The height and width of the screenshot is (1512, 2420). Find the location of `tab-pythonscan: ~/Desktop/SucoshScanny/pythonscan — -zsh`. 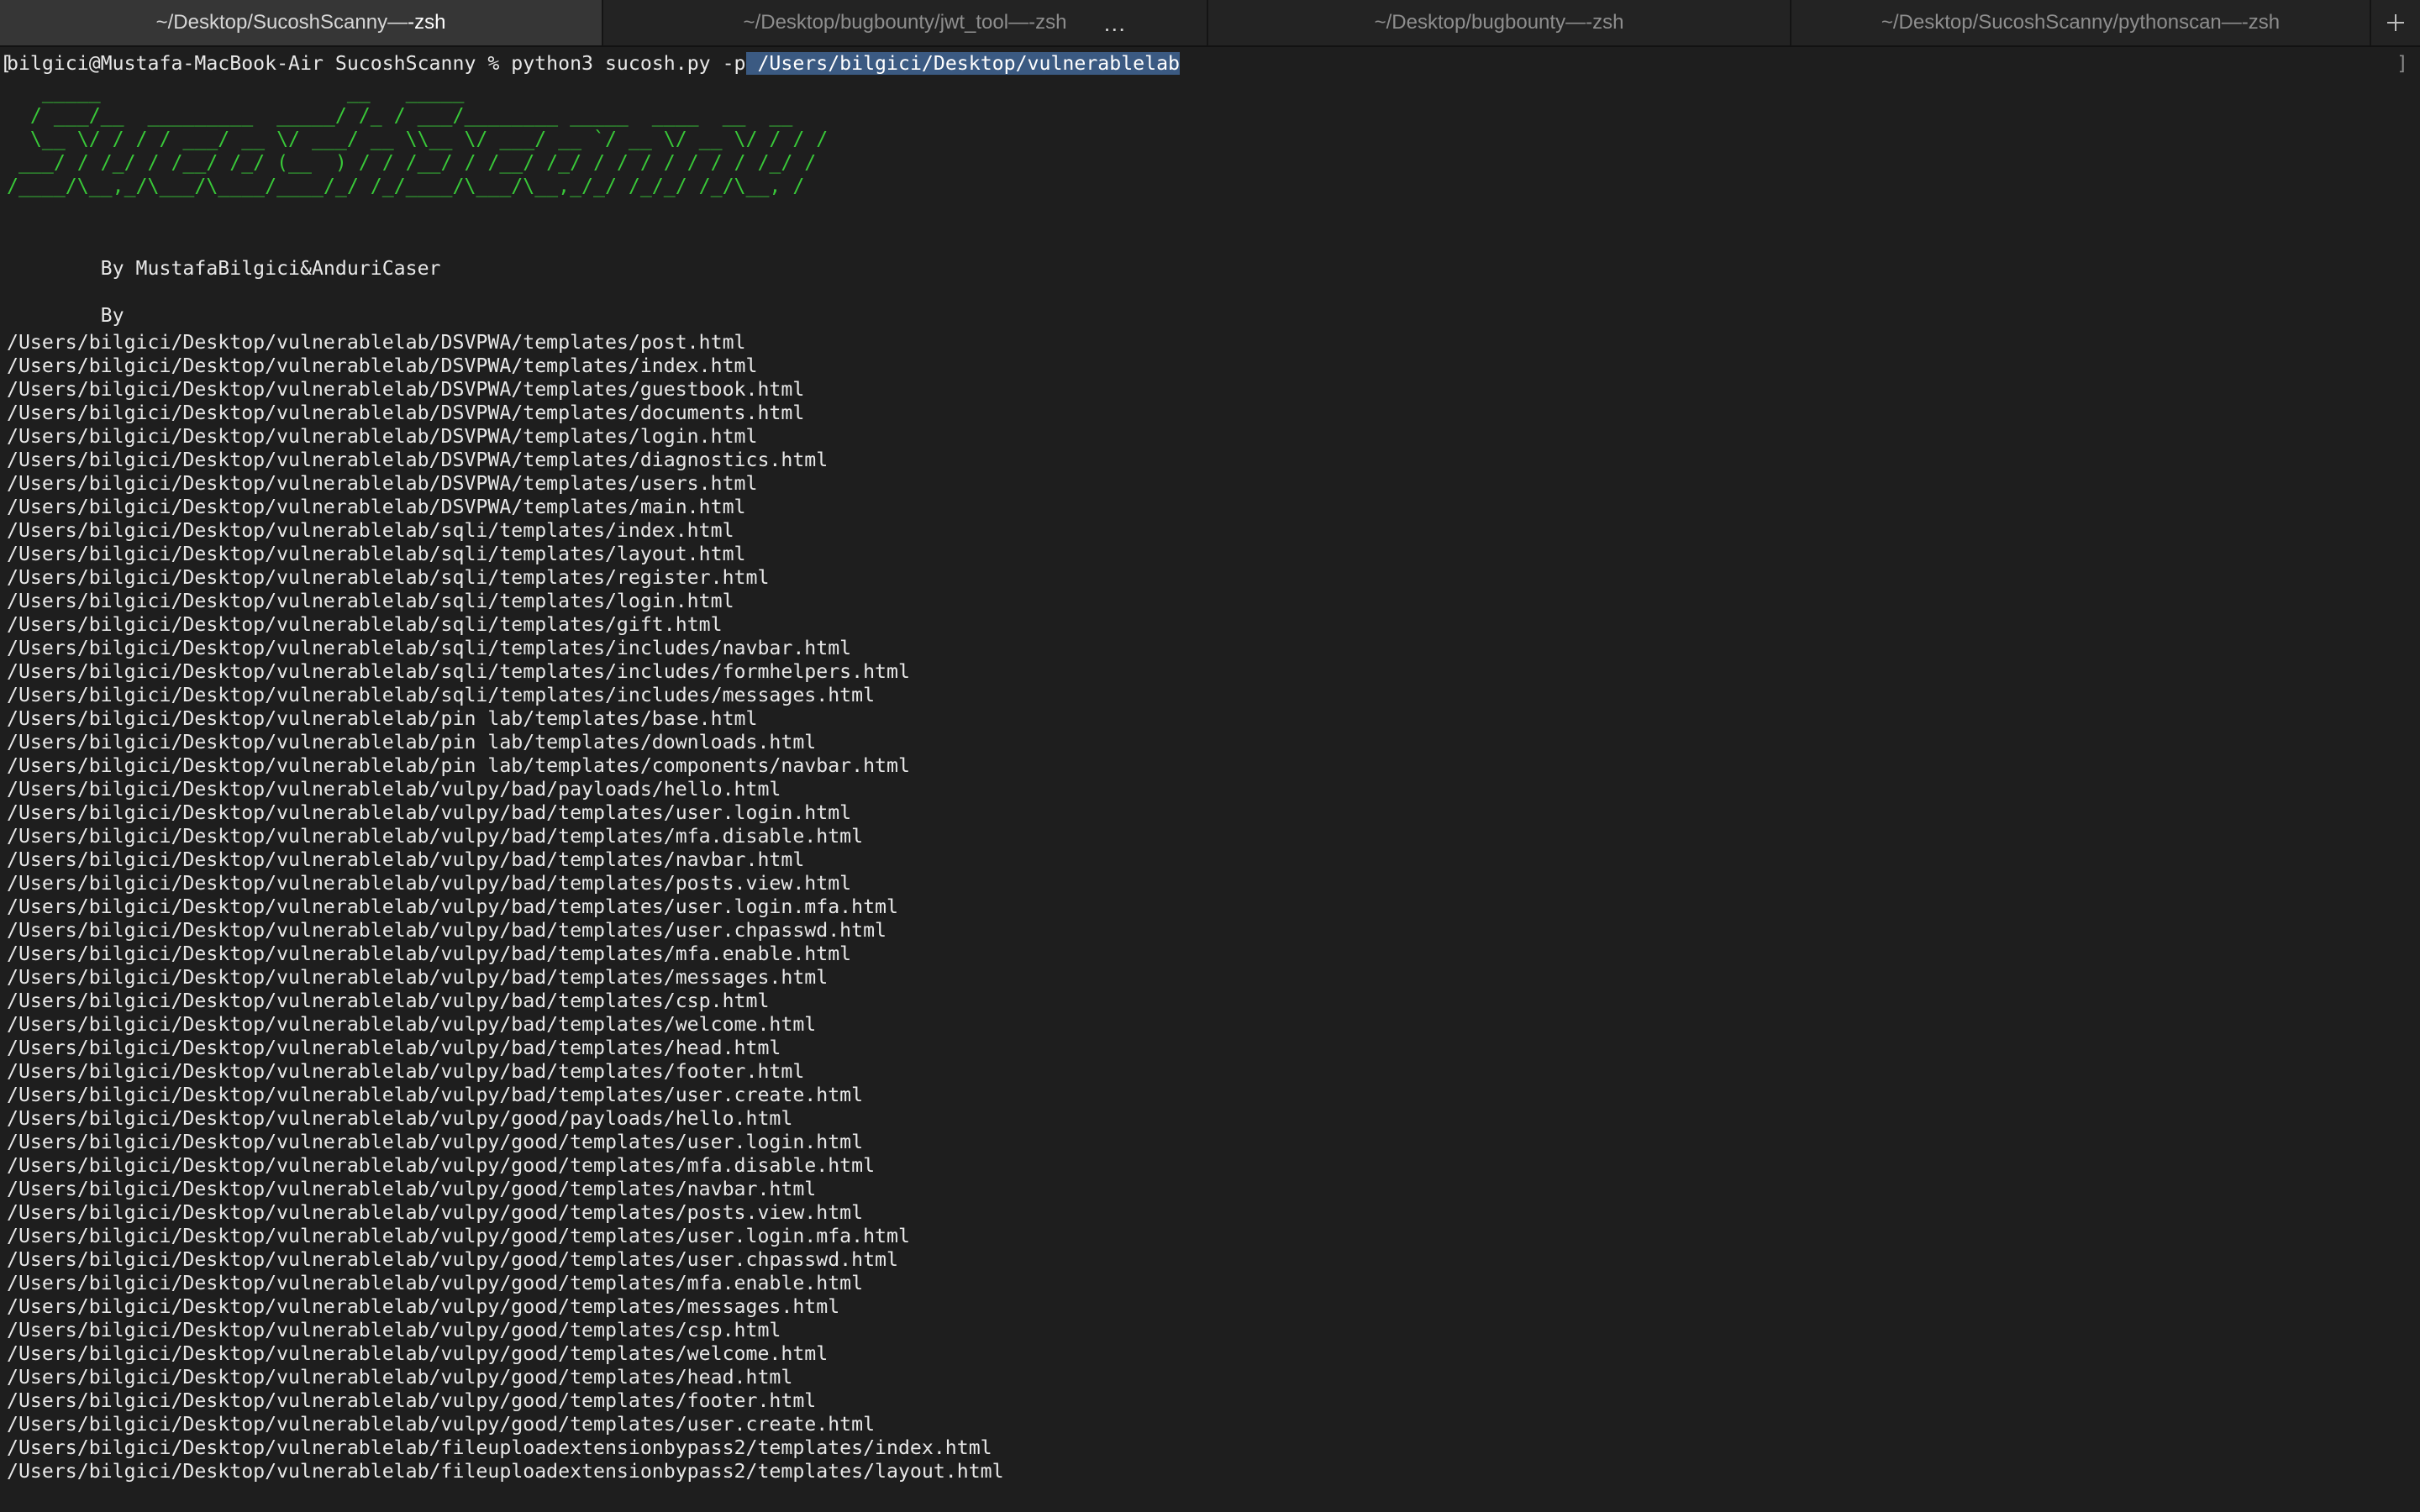

tab-pythonscan: ~/Desktop/SucoshScanny/pythonscan — -zsh is located at coordinates (2081, 22).